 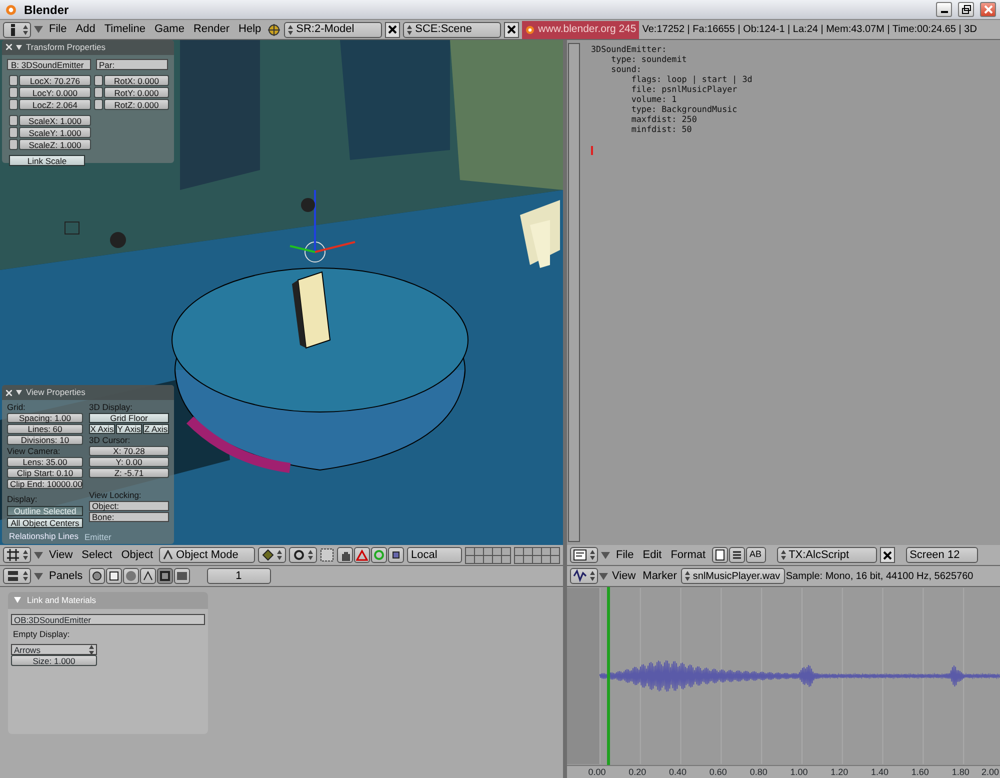 What do you see at coordinates (156, 429) in the screenshot?
I see `axis-toggle-button: Z Axis` at bounding box center [156, 429].